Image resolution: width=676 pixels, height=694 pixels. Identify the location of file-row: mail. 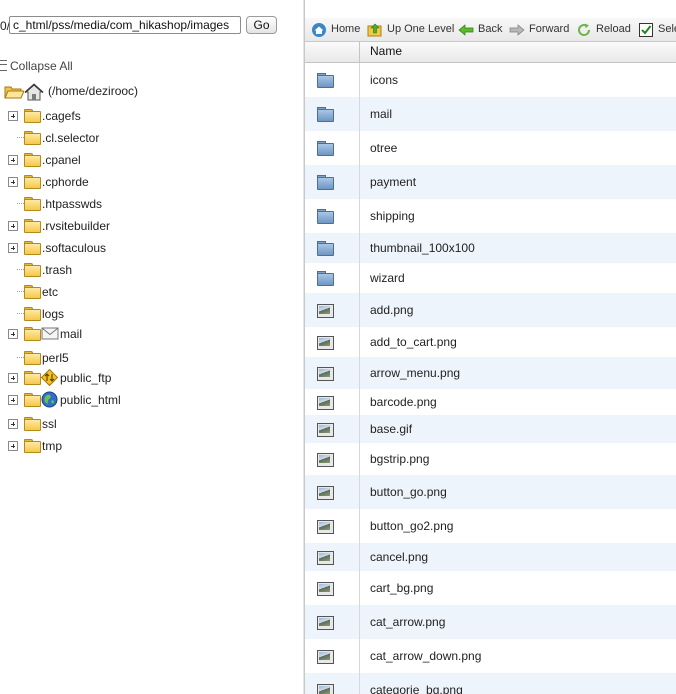
(490, 114).